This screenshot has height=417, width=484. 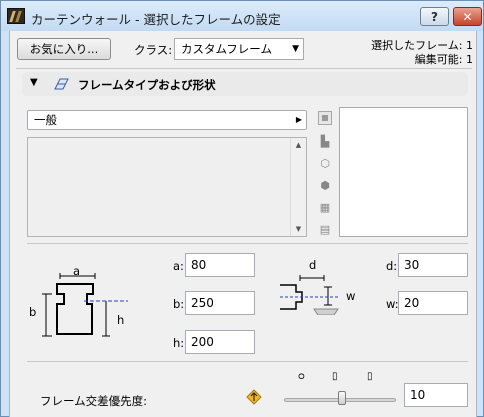 I want to click on wireframe-3d-icon: ⬡, so click(x=325, y=163).